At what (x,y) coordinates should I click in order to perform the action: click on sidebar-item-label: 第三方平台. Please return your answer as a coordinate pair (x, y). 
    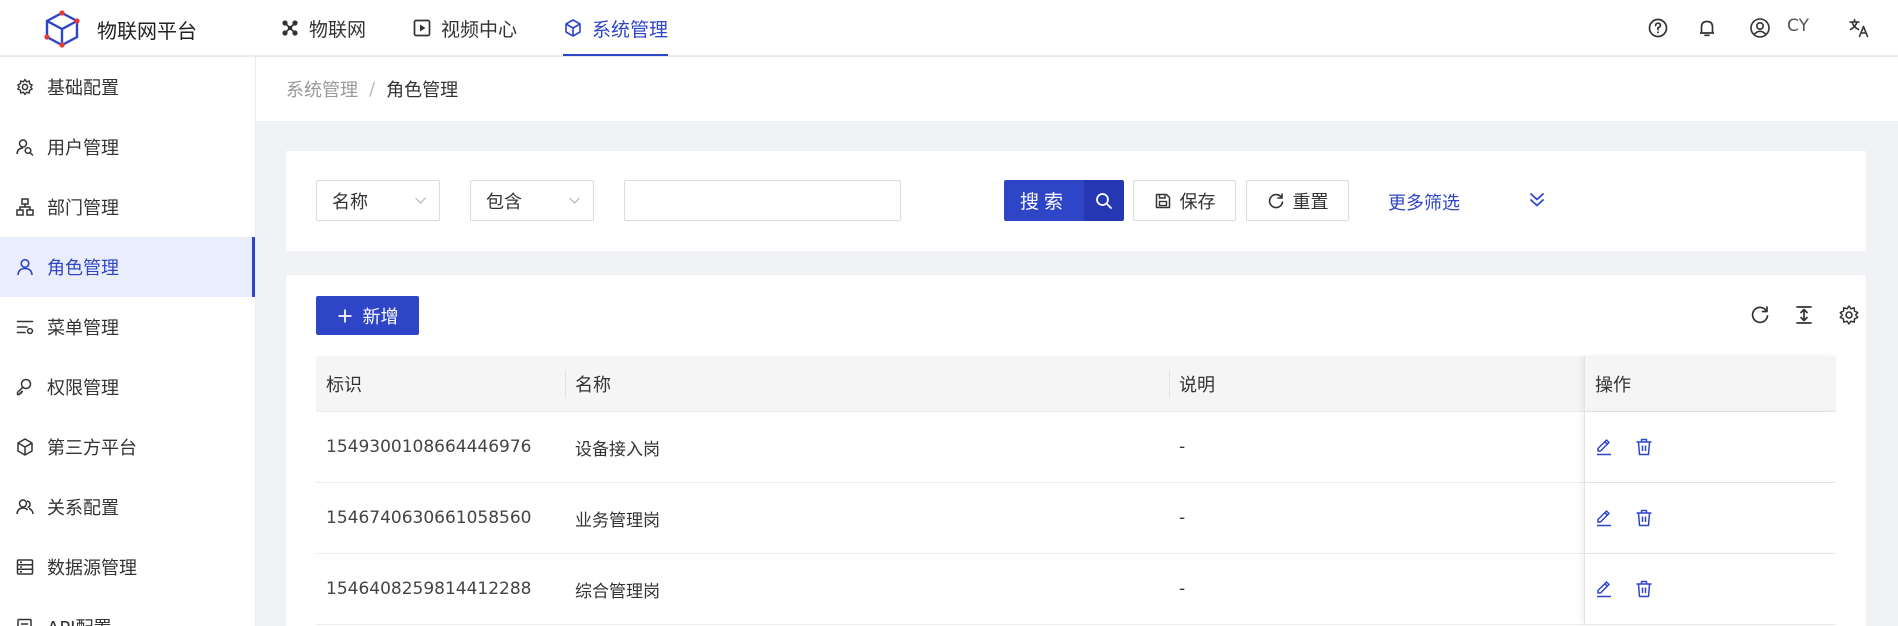
    Looking at the image, I should click on (92, 448).